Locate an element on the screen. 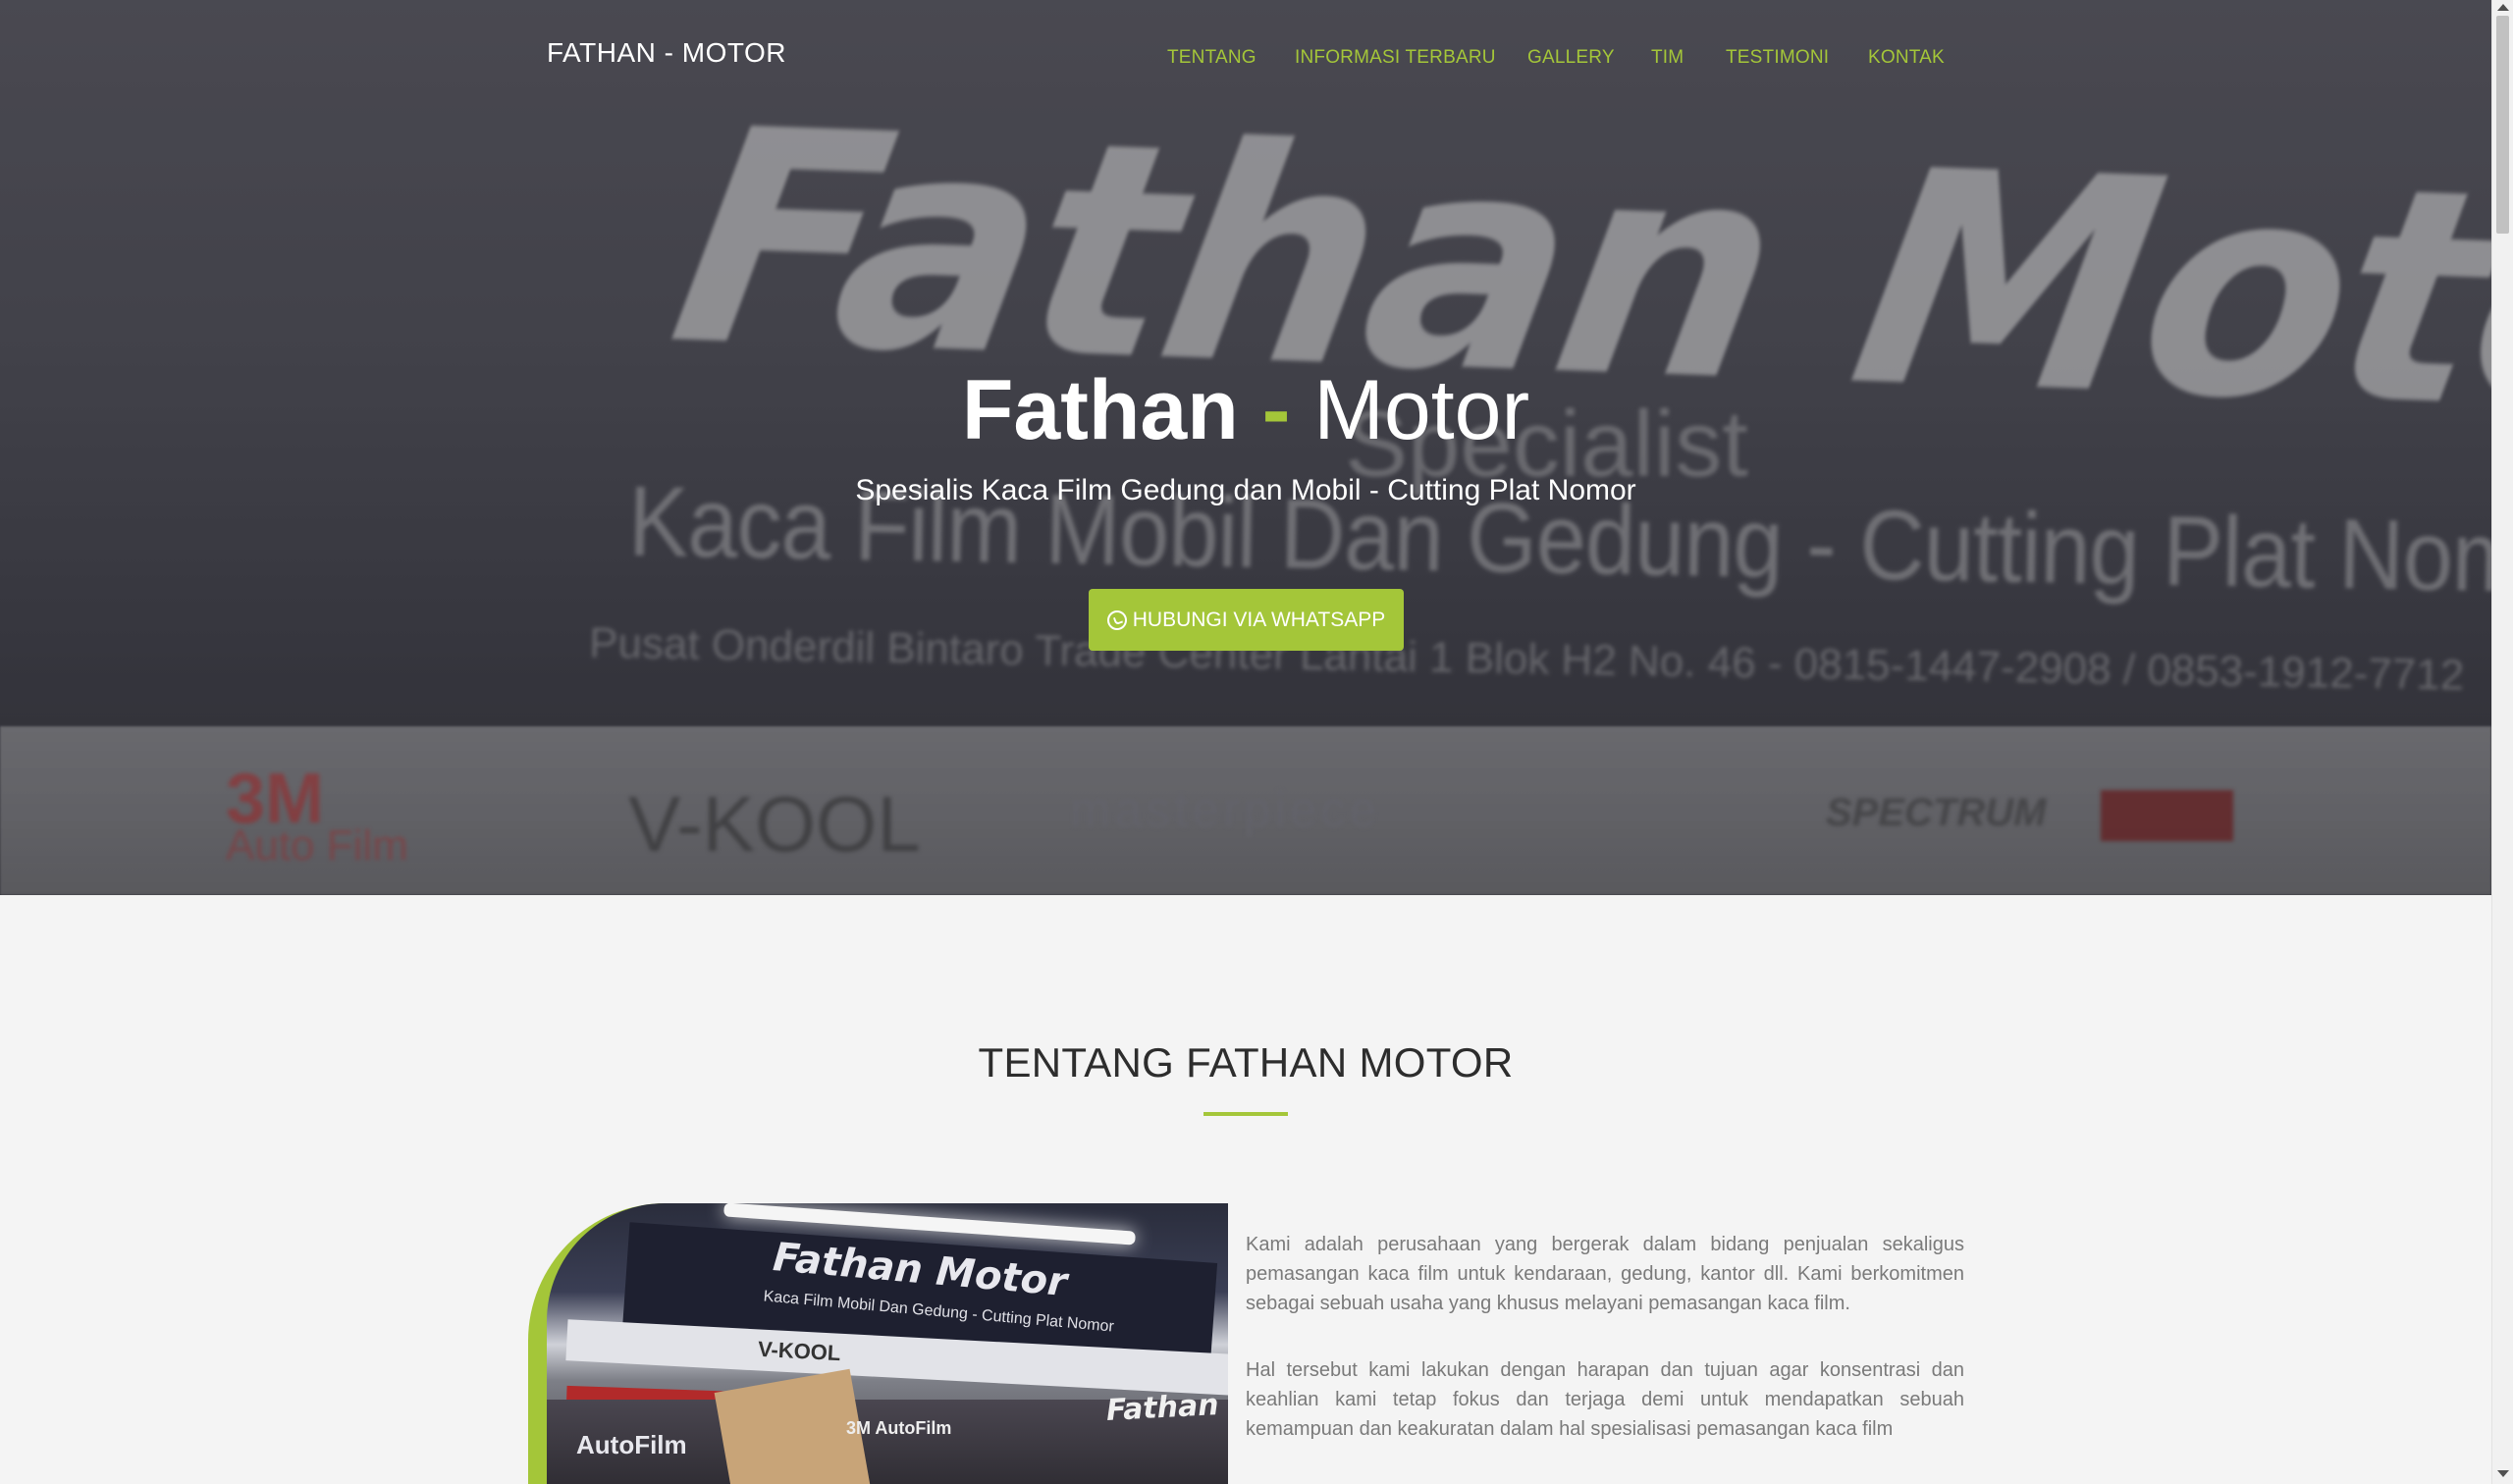  whatsapp-icon is located at coordinates (1117, 620).